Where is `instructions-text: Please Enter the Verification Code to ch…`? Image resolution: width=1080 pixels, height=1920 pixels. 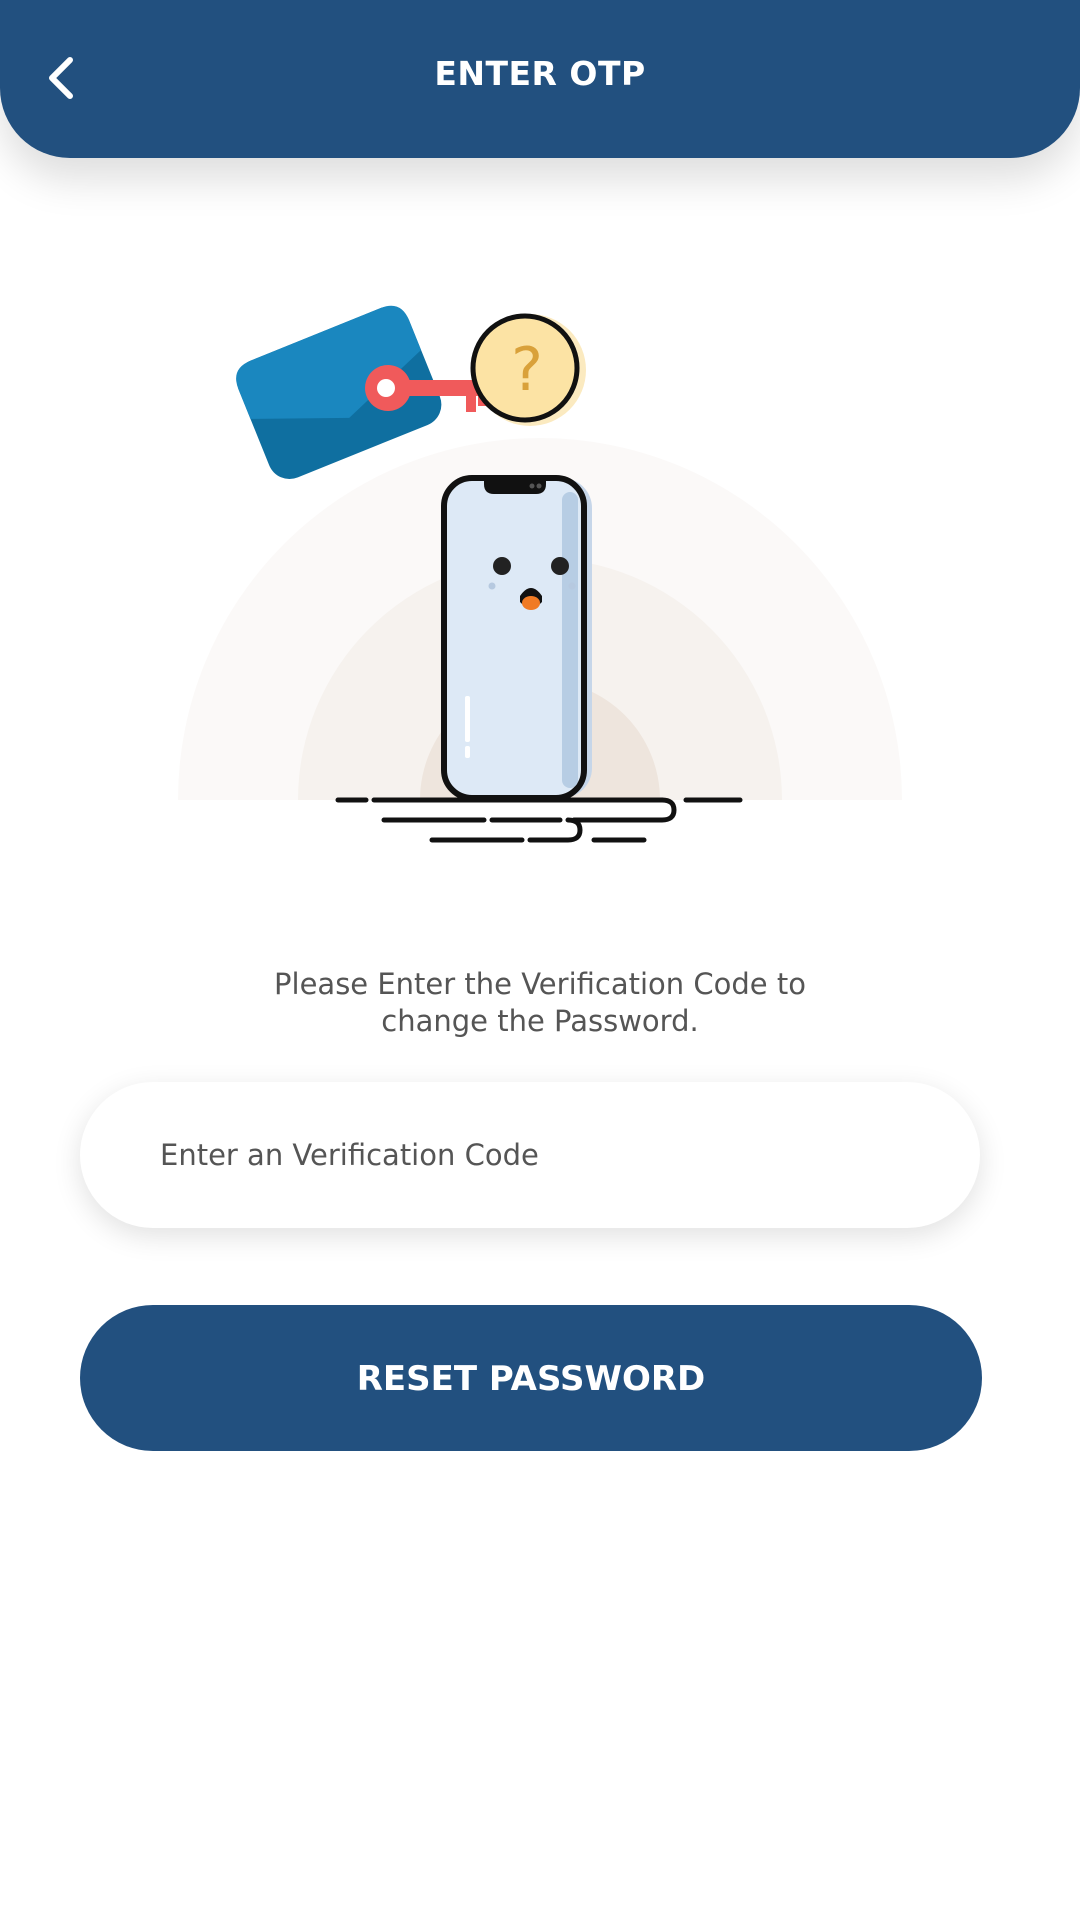
instructions-text: Please Enter the Verification Code to ch… is located at coordinates (540, 1003).